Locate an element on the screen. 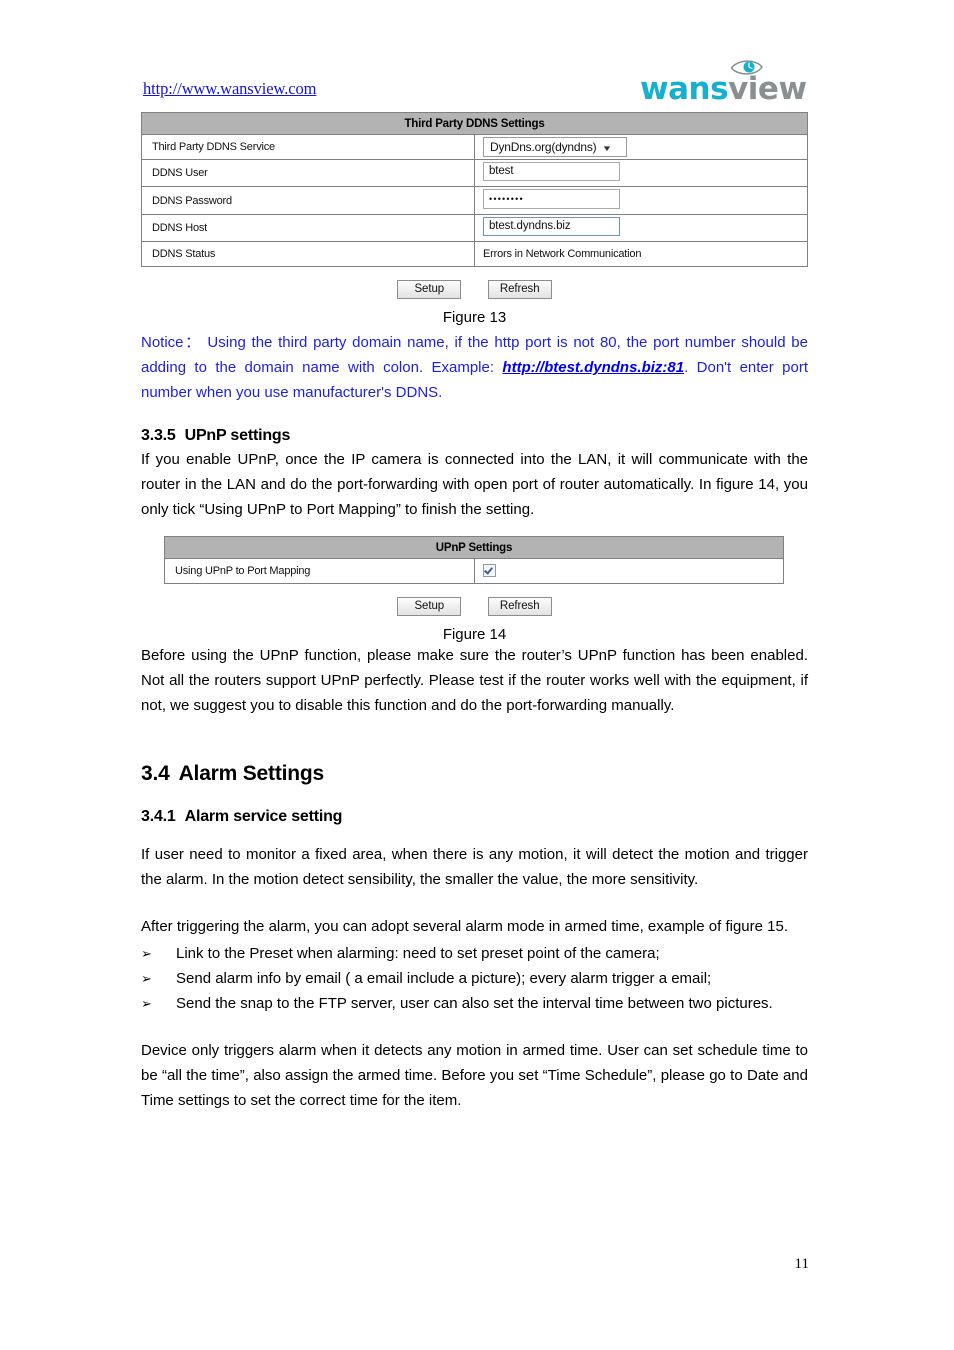  table-row: DDNS User btest is located at coordinates (474, 173).